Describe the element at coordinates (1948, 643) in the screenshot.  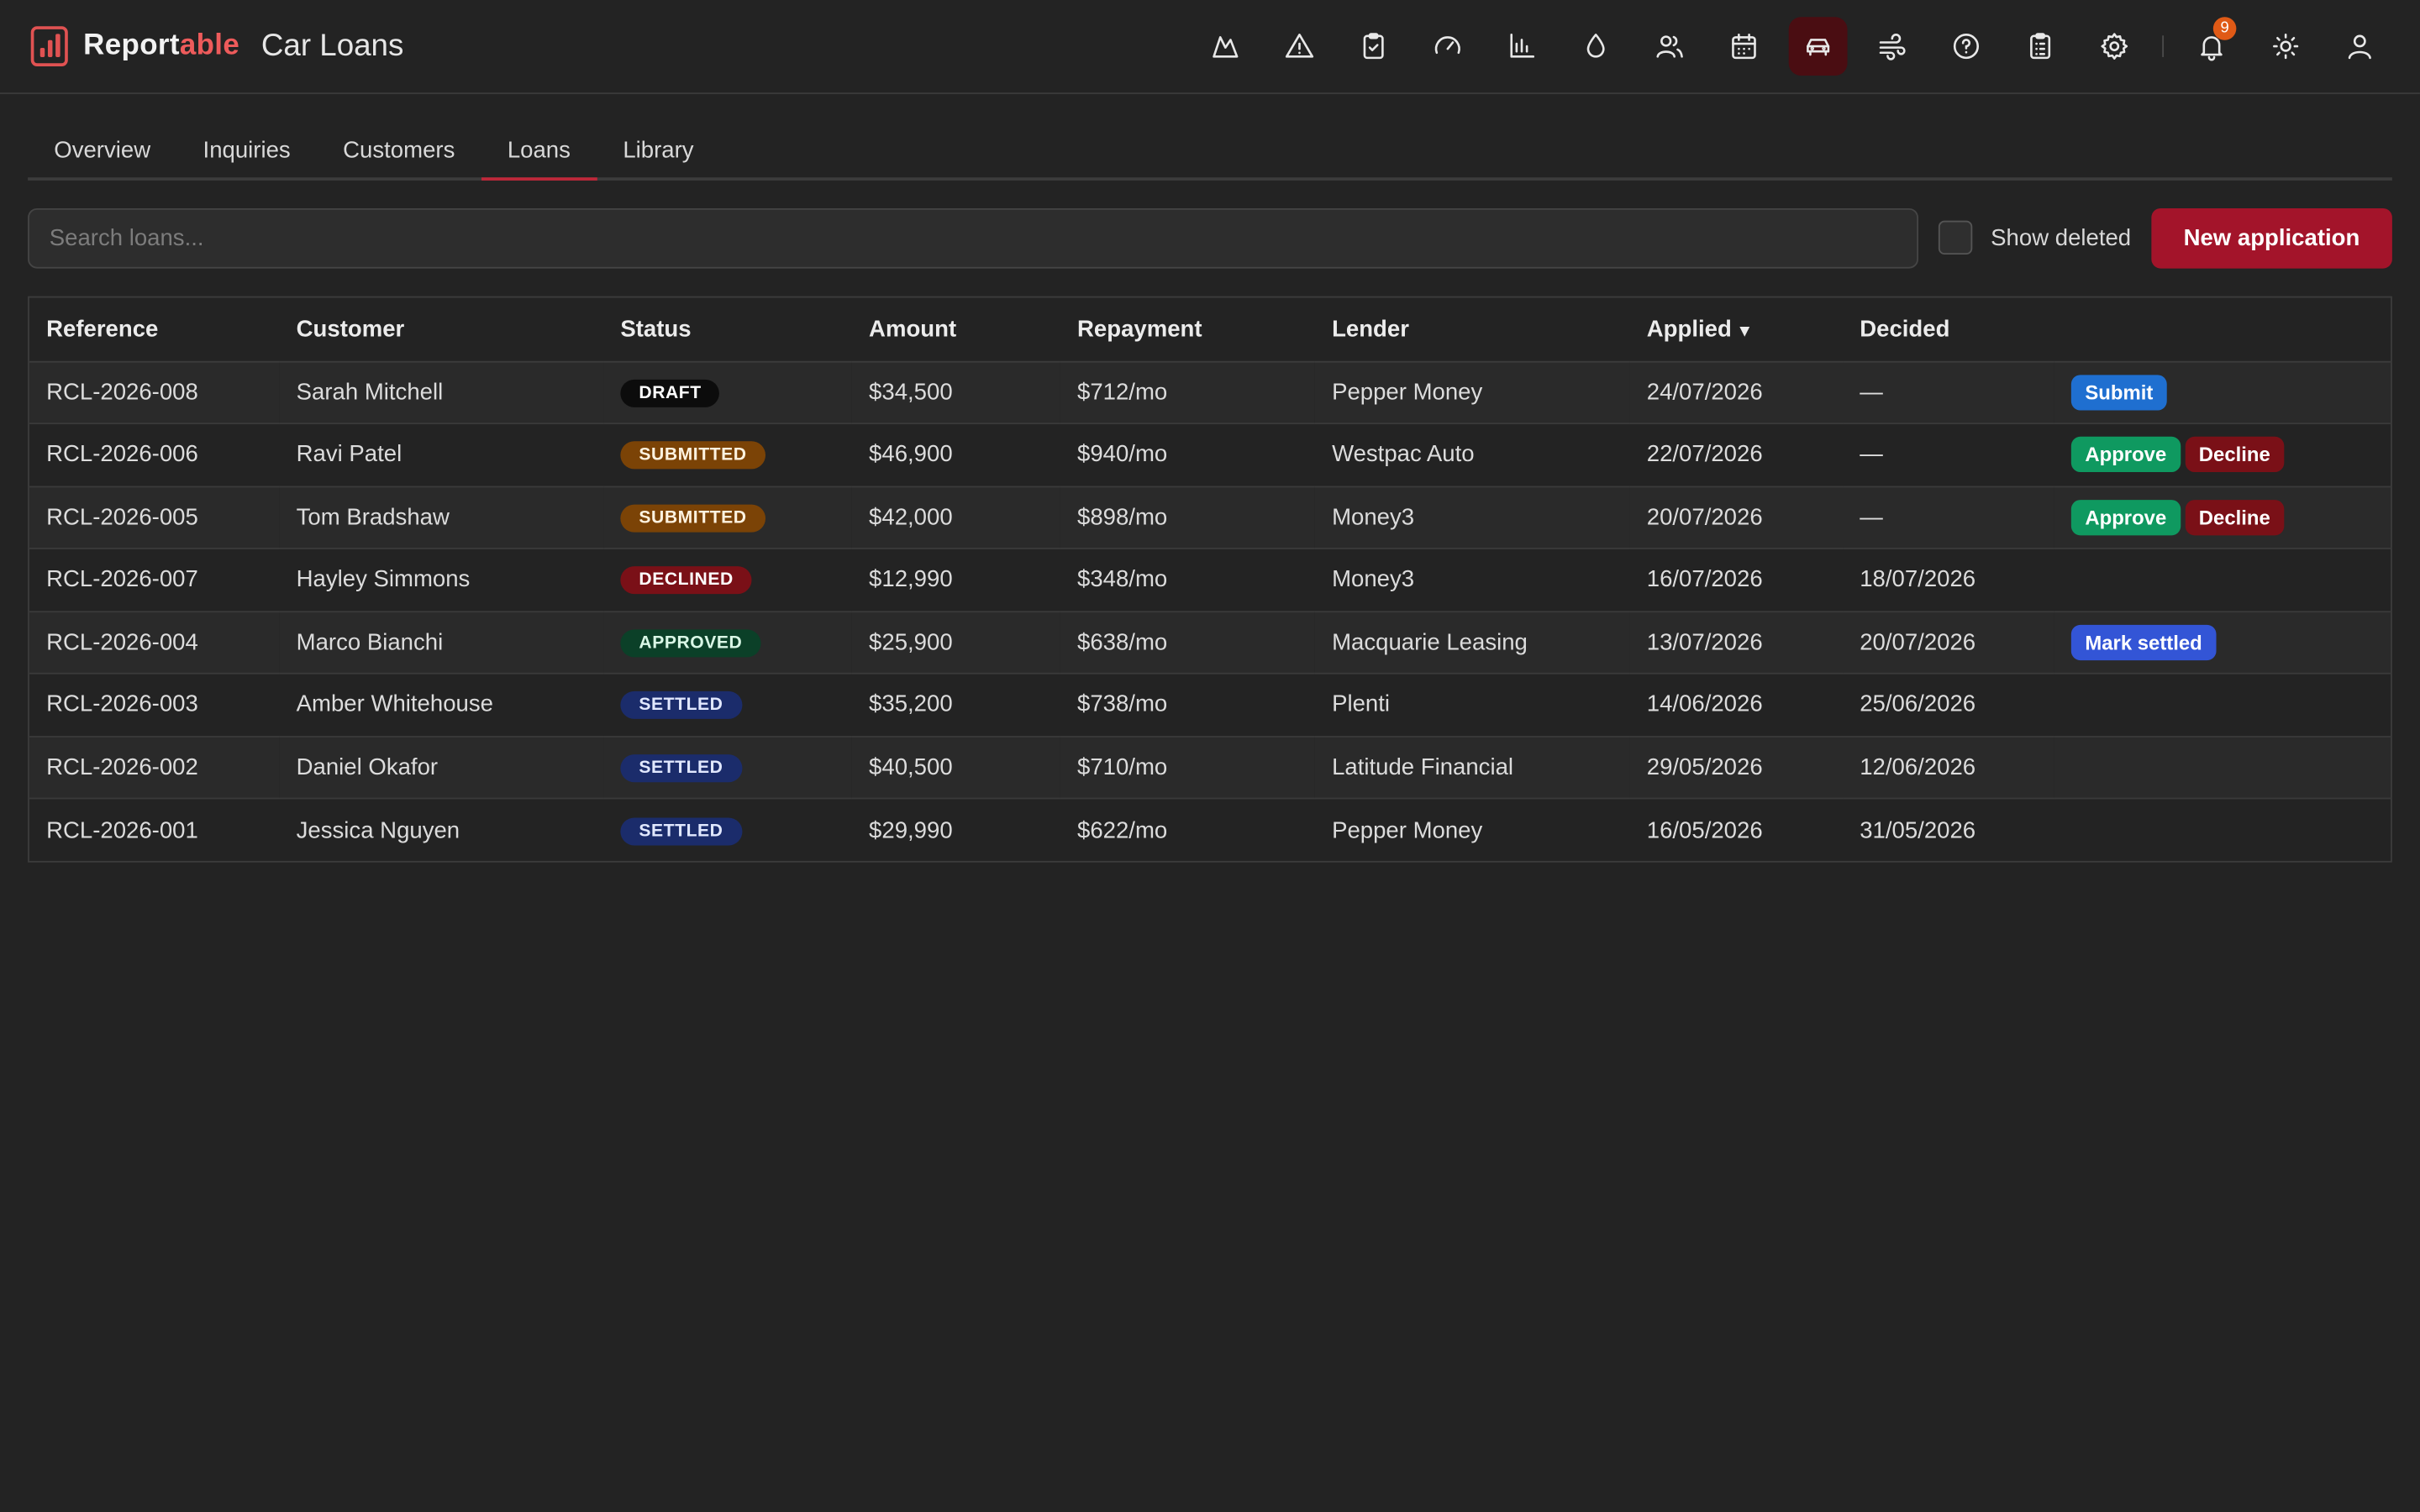
I see `cell-decided: 20/07/2026` at that location.